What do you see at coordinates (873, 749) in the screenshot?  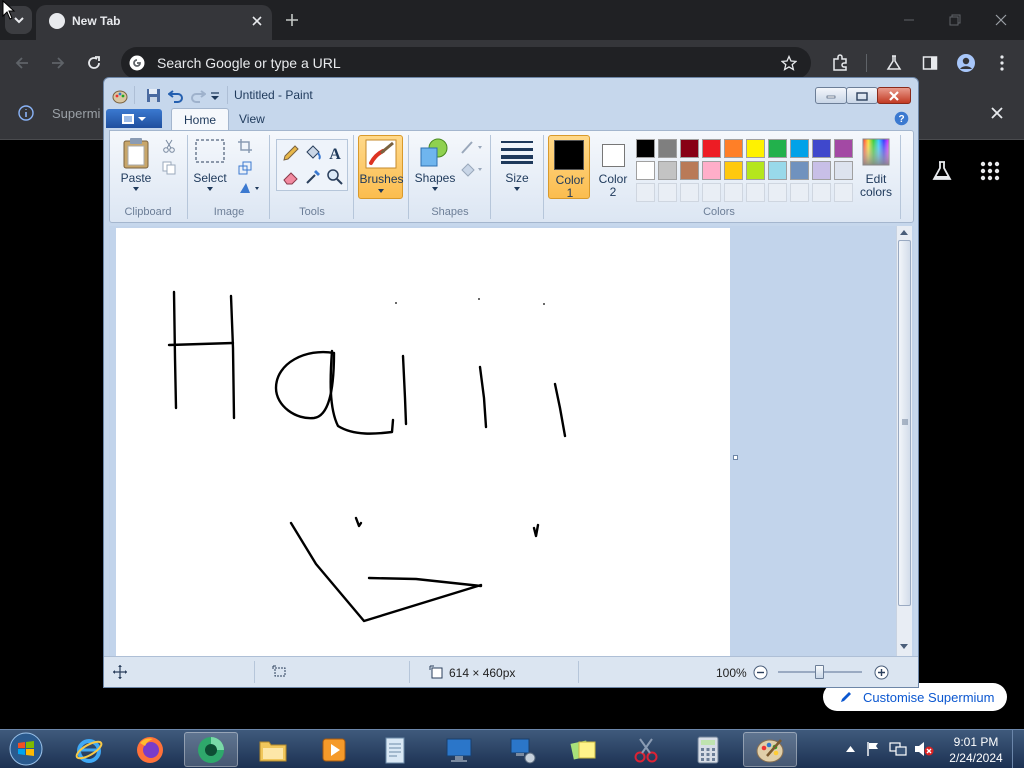 I see `action-center-flag-icon` at bounding box center [873, 749].